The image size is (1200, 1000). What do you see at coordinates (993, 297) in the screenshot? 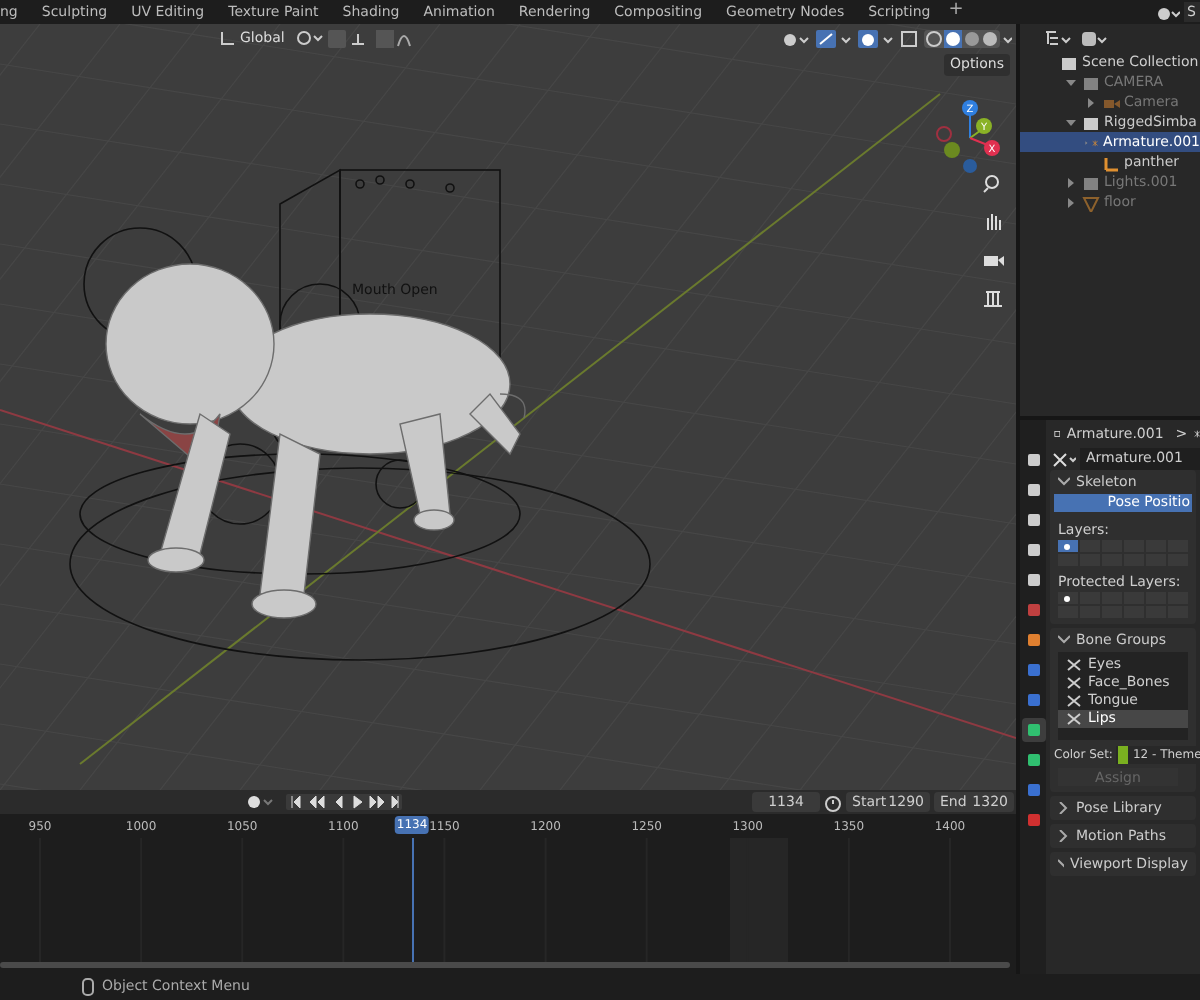
I see `grid-icon` at bounding box center [993, 297].